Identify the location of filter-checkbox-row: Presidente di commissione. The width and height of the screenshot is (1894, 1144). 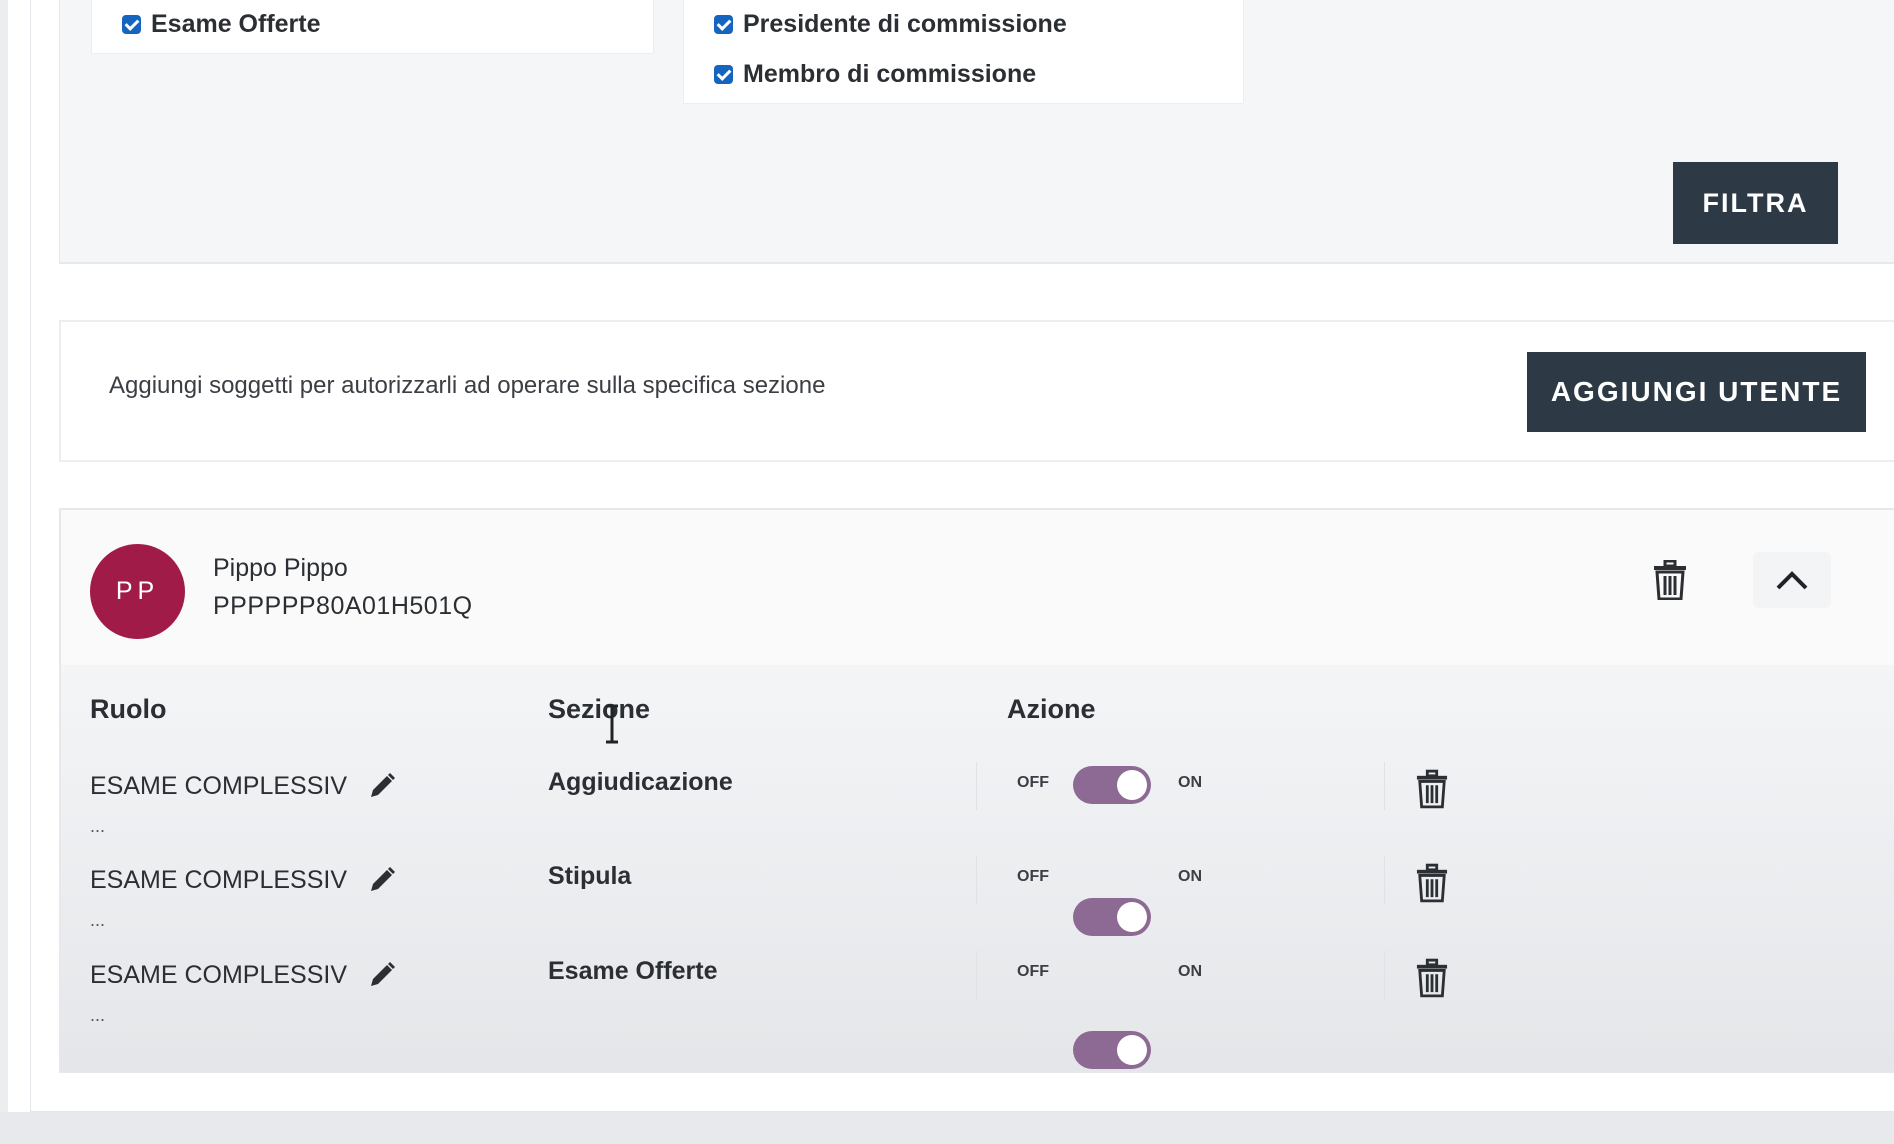
(890, 24).